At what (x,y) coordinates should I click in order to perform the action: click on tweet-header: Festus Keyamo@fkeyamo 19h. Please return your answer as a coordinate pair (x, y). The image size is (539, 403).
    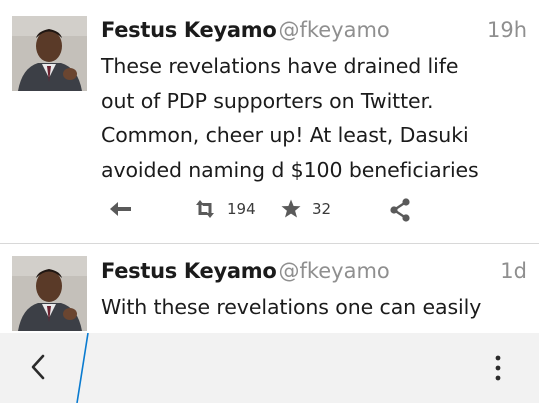
    Looking at the image, I should click on (314, 33).